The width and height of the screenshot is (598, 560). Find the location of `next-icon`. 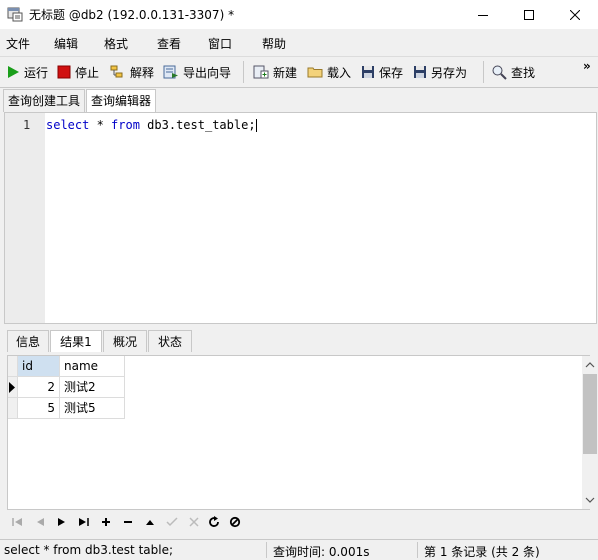

next-icon is located at coordinates (61, 522).